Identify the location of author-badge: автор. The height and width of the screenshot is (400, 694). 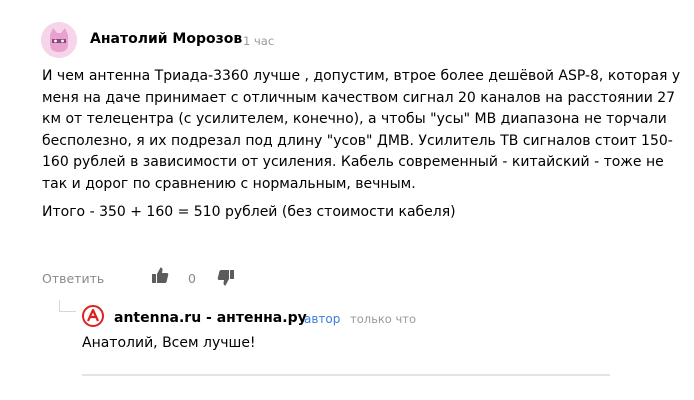
(322, 319).